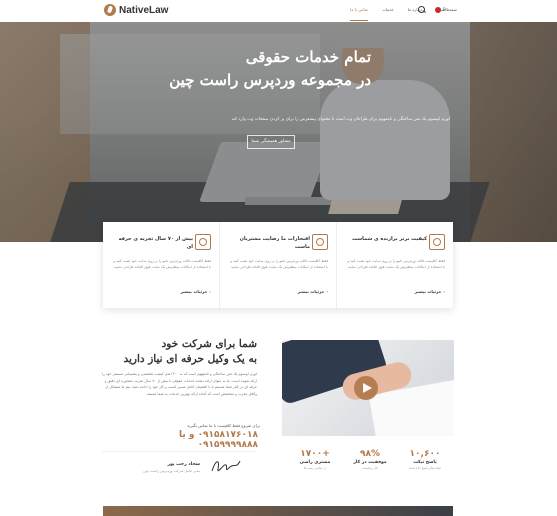 The width and height of the screenshot is (557, 516). Describe the element at coordinates (438, 9) in the screenshot. I see `flag-icon` at that location.